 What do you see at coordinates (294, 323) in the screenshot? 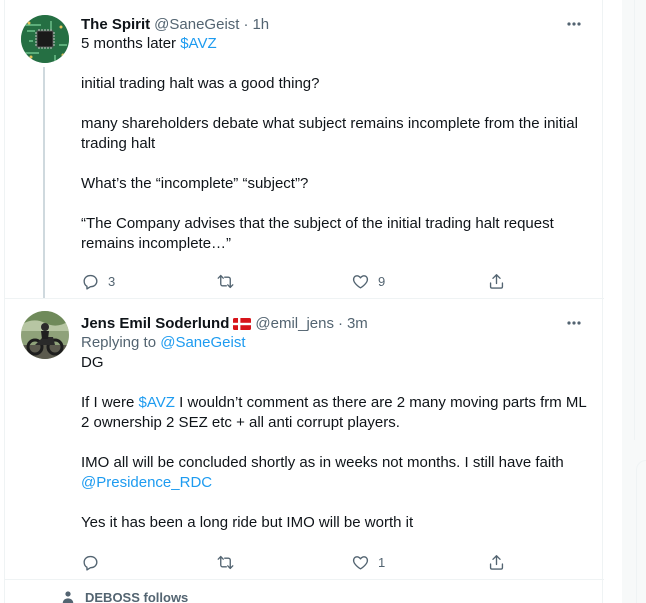
I see `user-handle: @emil_jens` at bounding box center [294, 323].